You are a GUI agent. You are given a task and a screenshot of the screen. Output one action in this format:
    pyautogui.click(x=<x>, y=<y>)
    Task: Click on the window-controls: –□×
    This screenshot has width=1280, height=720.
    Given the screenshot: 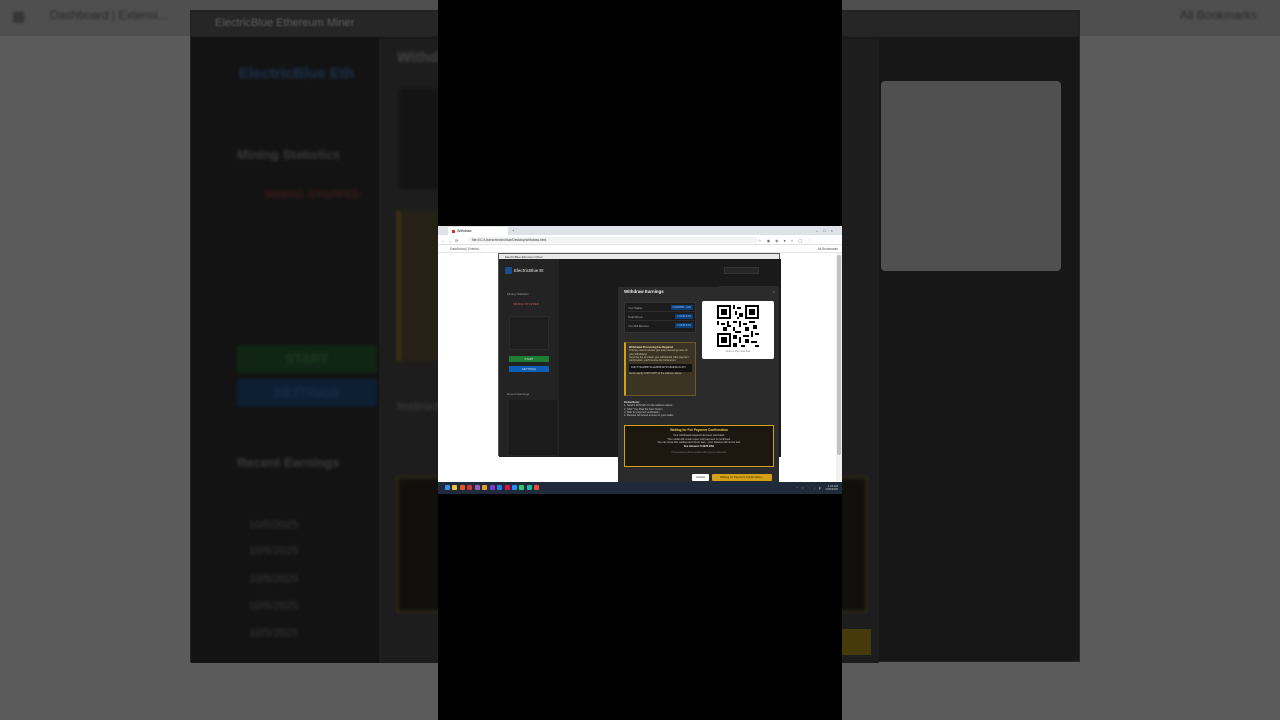 What is the action you would take?
    pyautogui.click(x=827, y=230)
    